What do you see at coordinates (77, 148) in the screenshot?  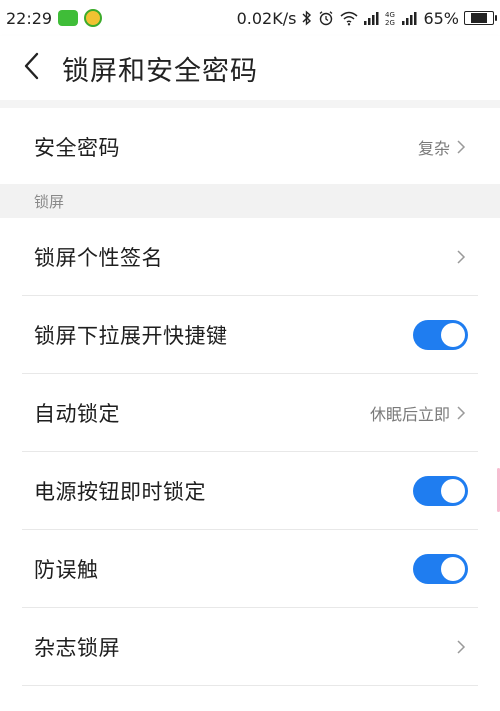 I see `row-label: 安全密码` at bounding box center [77, 148].